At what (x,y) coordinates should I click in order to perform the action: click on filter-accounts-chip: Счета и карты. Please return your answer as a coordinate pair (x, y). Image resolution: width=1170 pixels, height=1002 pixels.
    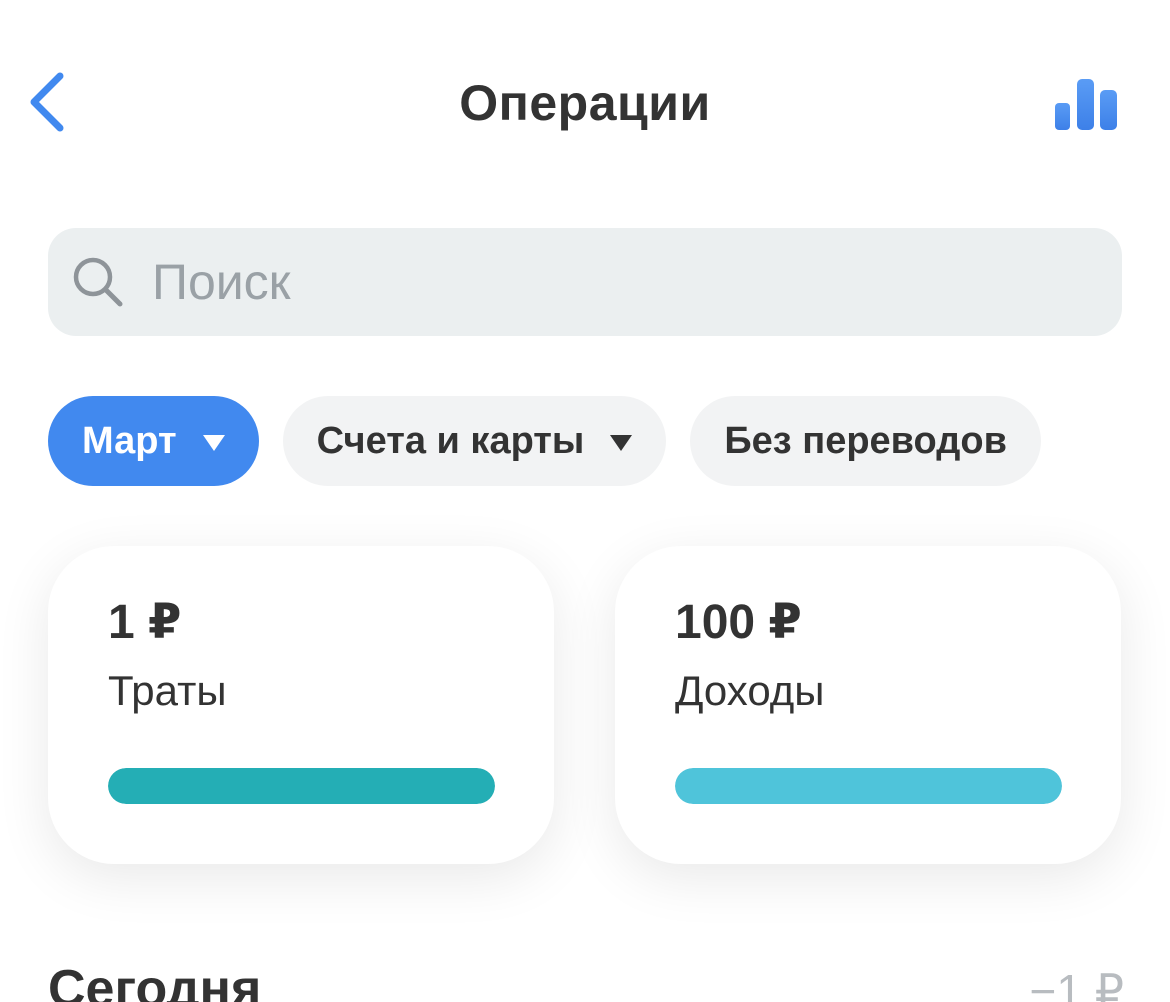
    Looking at the image, I should click on (474, 441).